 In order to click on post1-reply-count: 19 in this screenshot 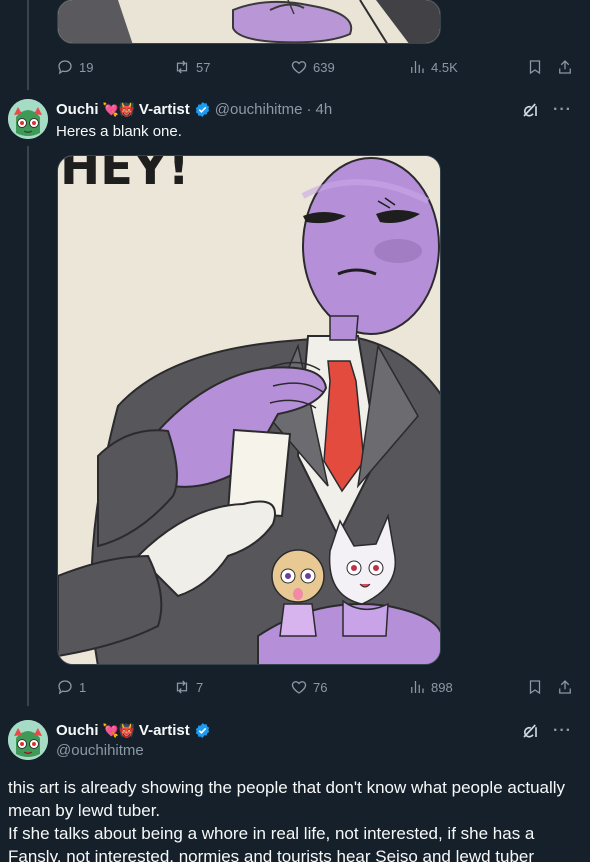, I will do `click(86, 67)`.